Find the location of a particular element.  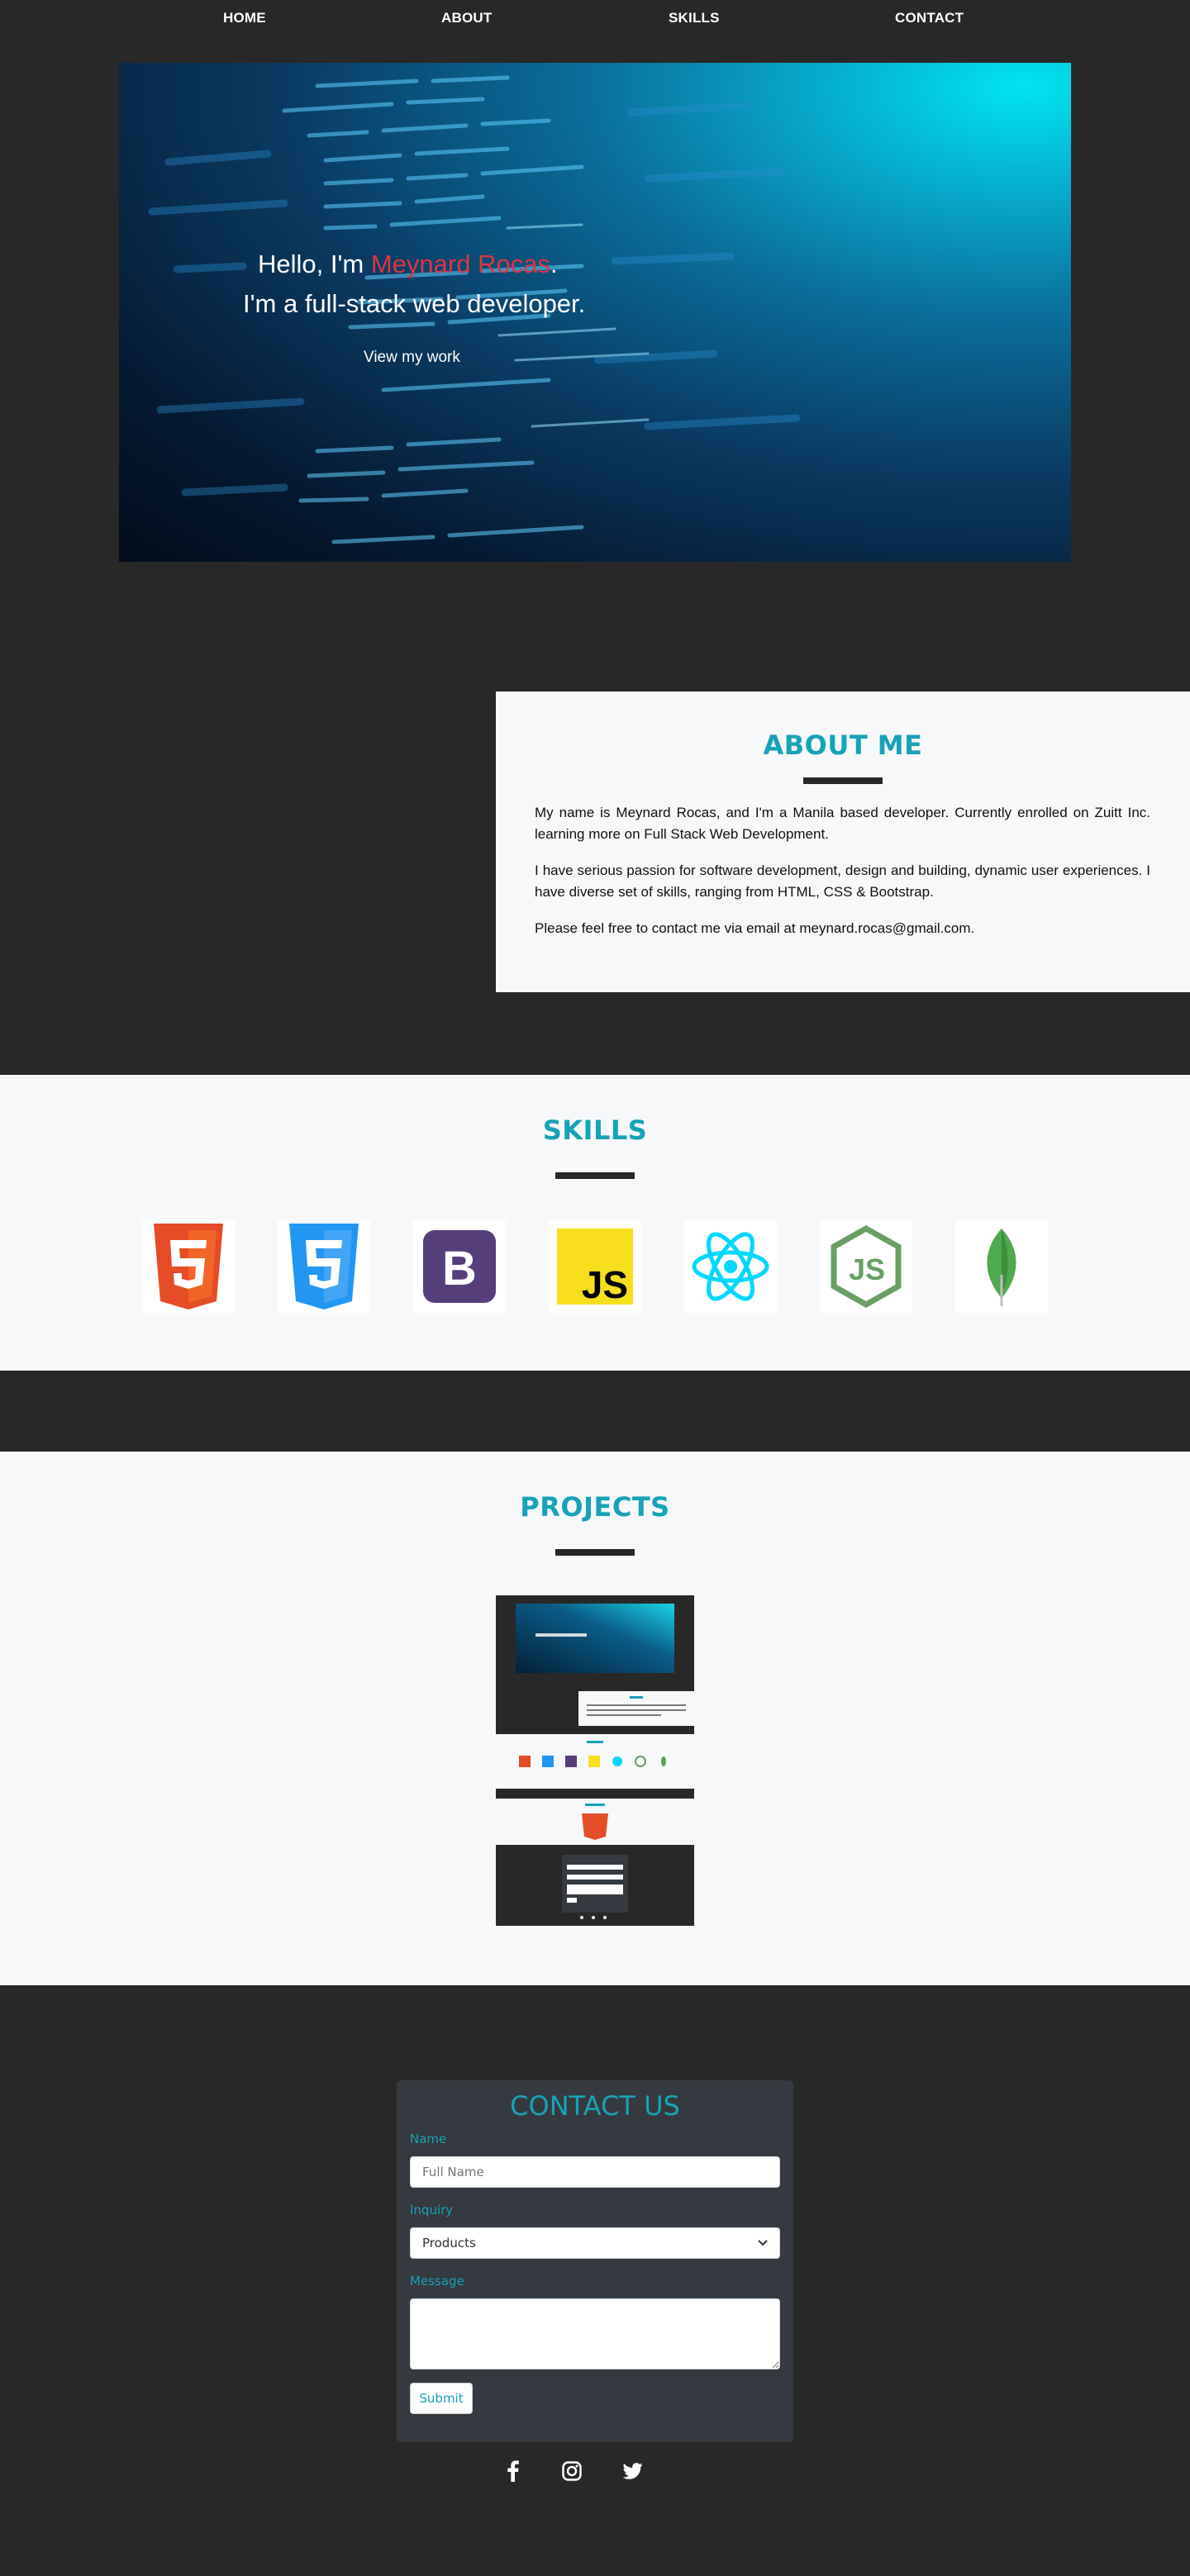

message-textarea is located at coordinates (595, 2333).